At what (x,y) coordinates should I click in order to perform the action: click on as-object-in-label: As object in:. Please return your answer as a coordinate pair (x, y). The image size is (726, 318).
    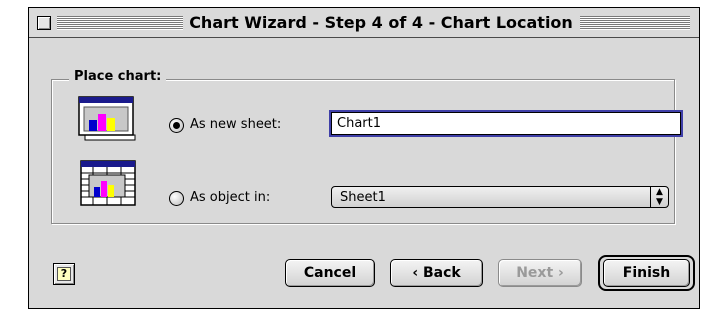
    Looking at the image, I should click on (230, 197).